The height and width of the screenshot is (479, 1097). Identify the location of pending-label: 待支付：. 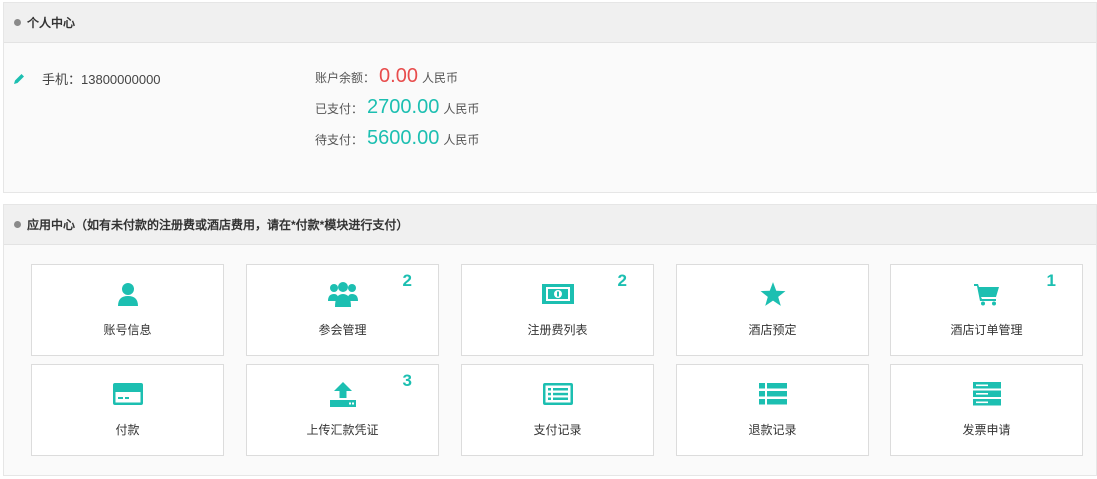
(339, 140).